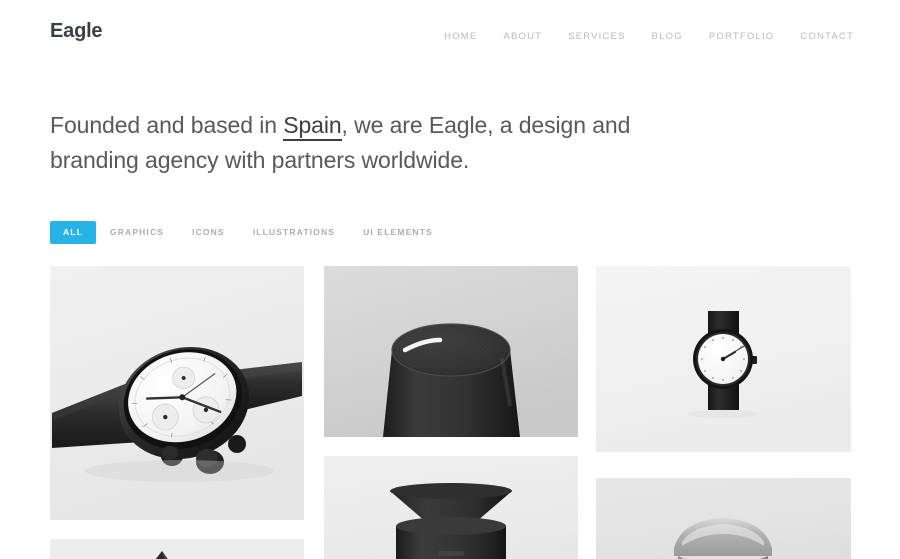 This screenshot has height=559, width=900. Describe the element at coordinates (742, 36) in the screenshot. I see `nav-link-portfolio: PORTFOLIO` at that location.